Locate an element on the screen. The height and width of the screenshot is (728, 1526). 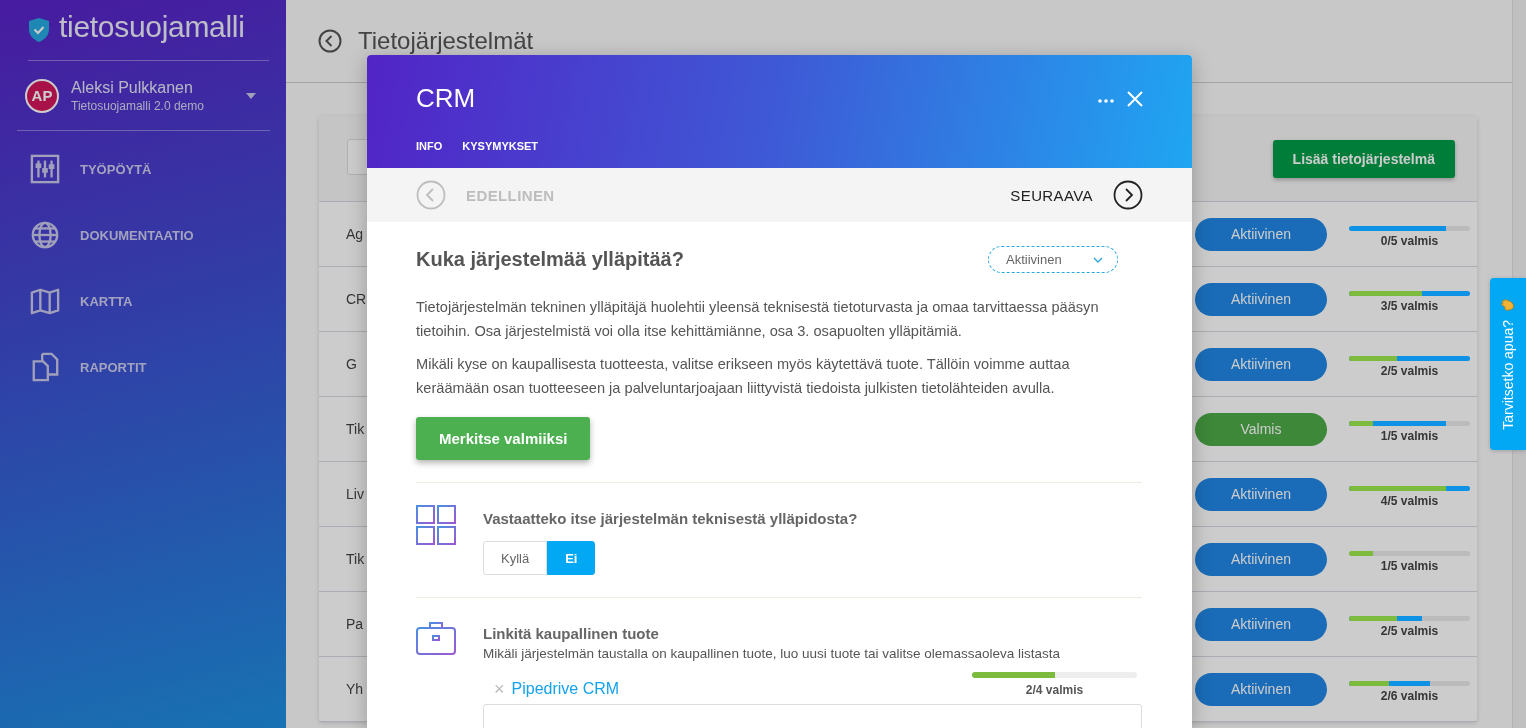
section-description: Mikäli järjestelmän taustalla on kaupallinen tuote, luo uusi tuote tai valitse olemassaoleva listasta is located at coordinates (772, 653).